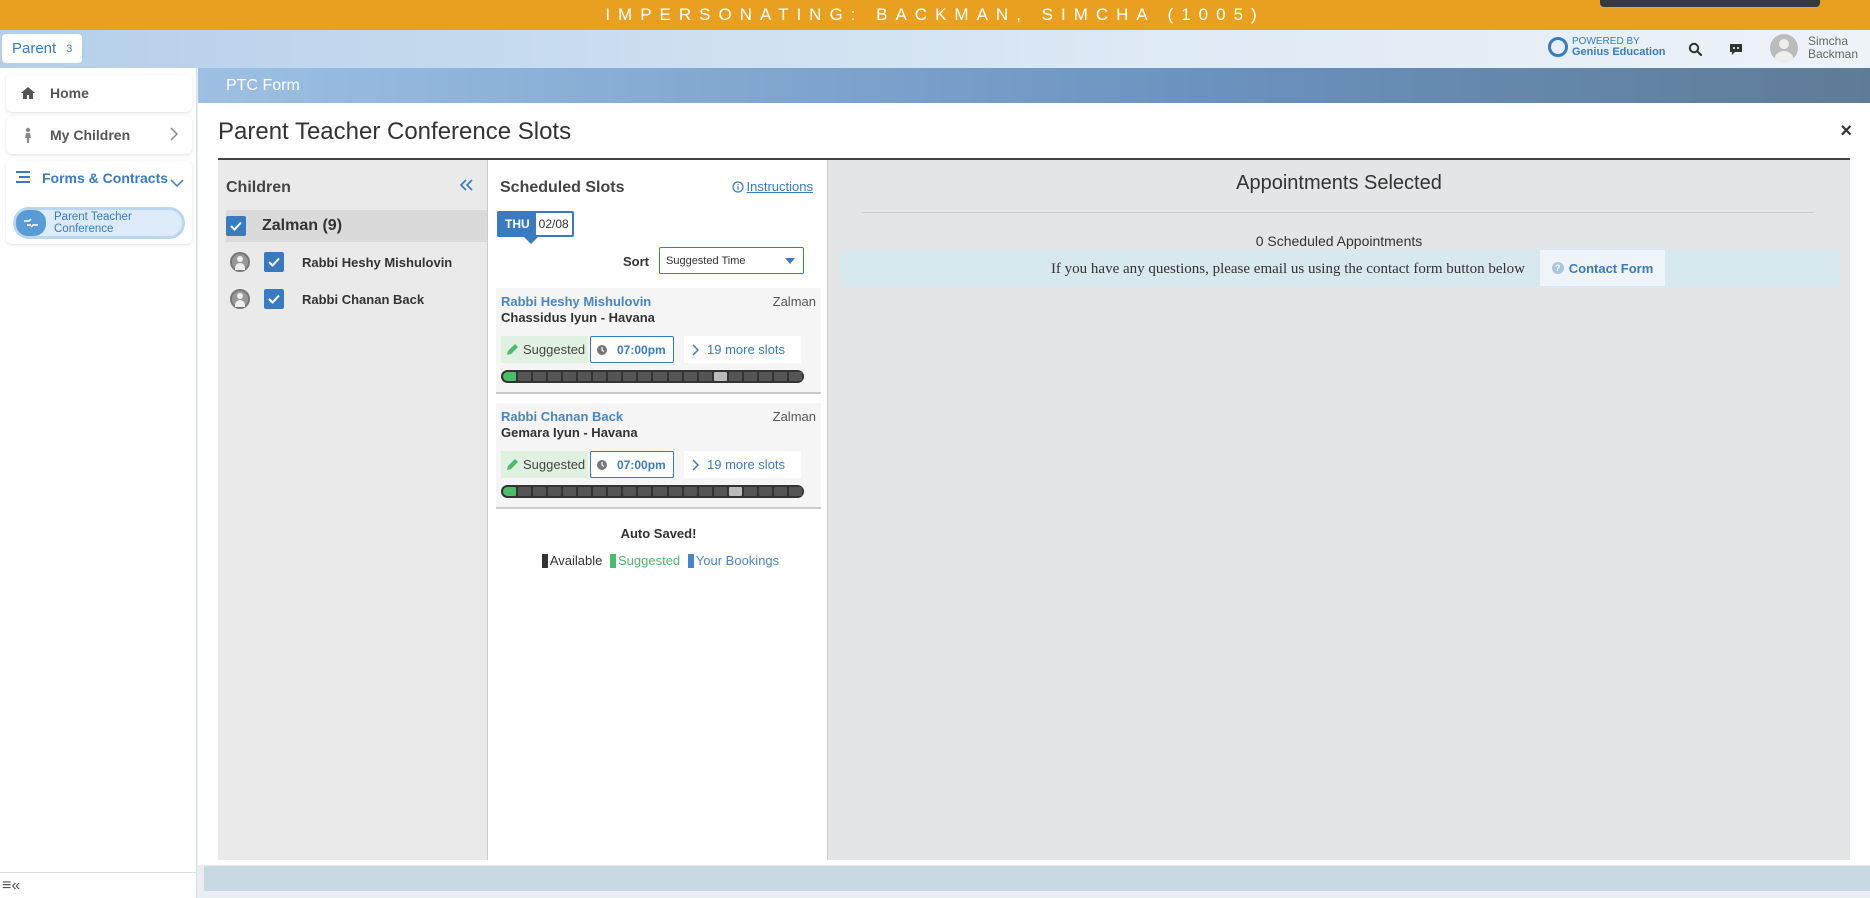 Image resolution: width=1870 pixels, height=898 pixels. What do you see at coordinates (544, 560) in the screenshot?
I see `legend-swatch-available` at bounding box center [544, 560].